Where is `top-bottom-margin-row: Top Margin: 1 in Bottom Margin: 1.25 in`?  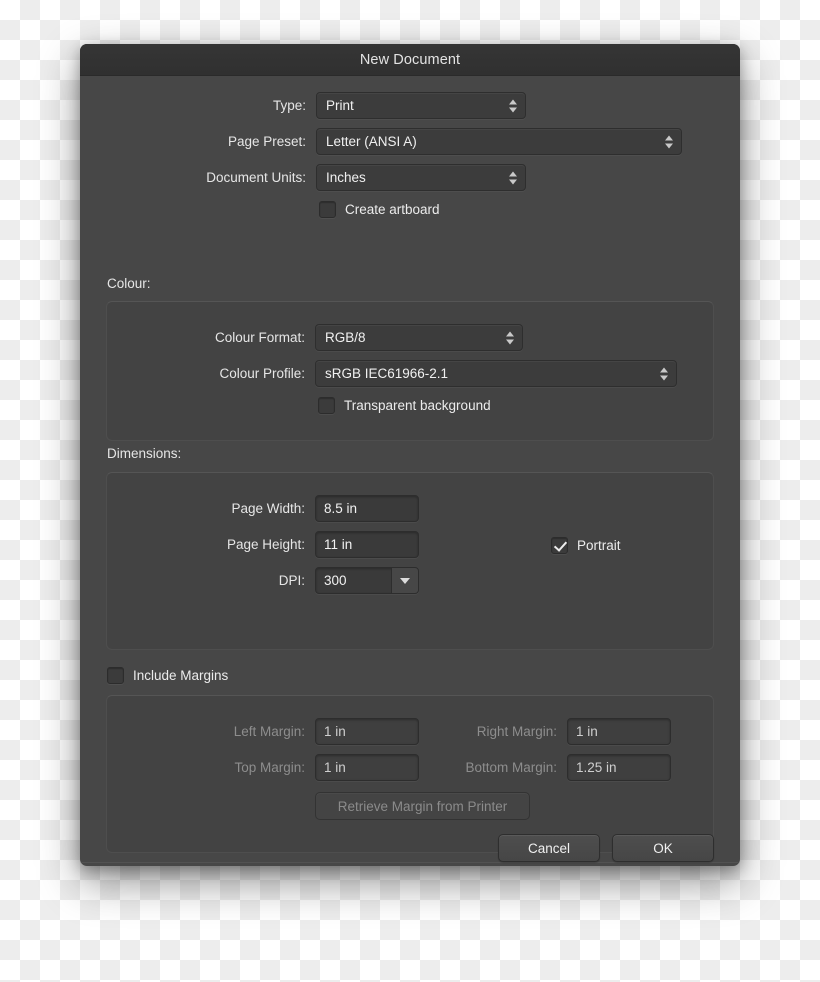
top-bottom-margin-row: Top Margin: 1 in Bottom Margin: 1.25 in is located at coordinates (410, 767).